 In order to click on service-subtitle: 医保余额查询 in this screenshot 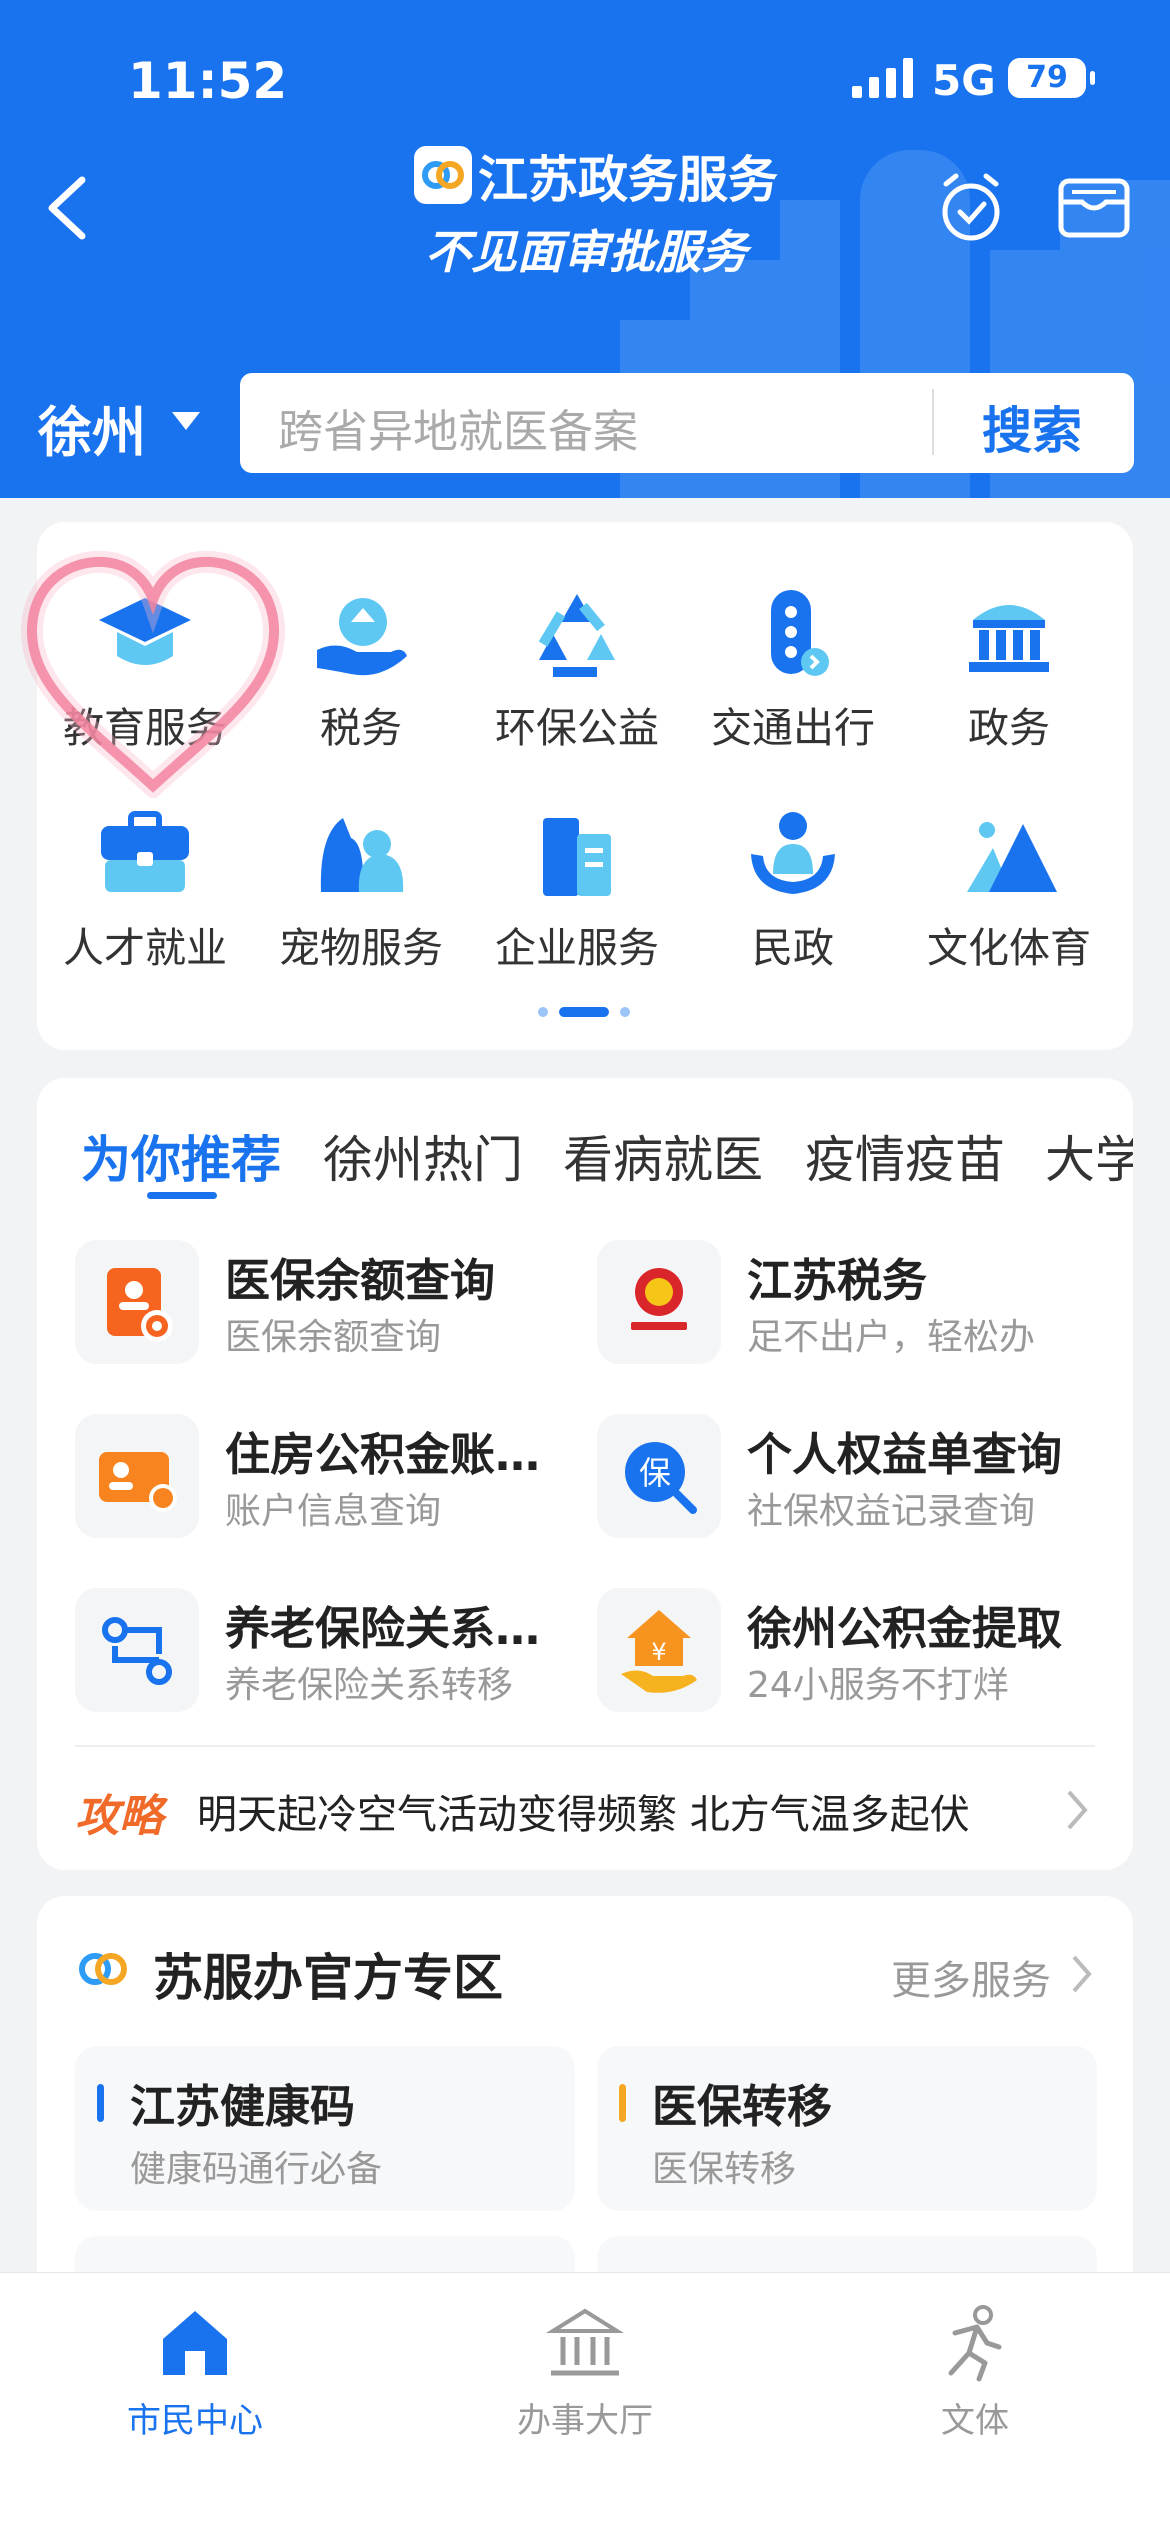, I will do `click(333, 1337)`.